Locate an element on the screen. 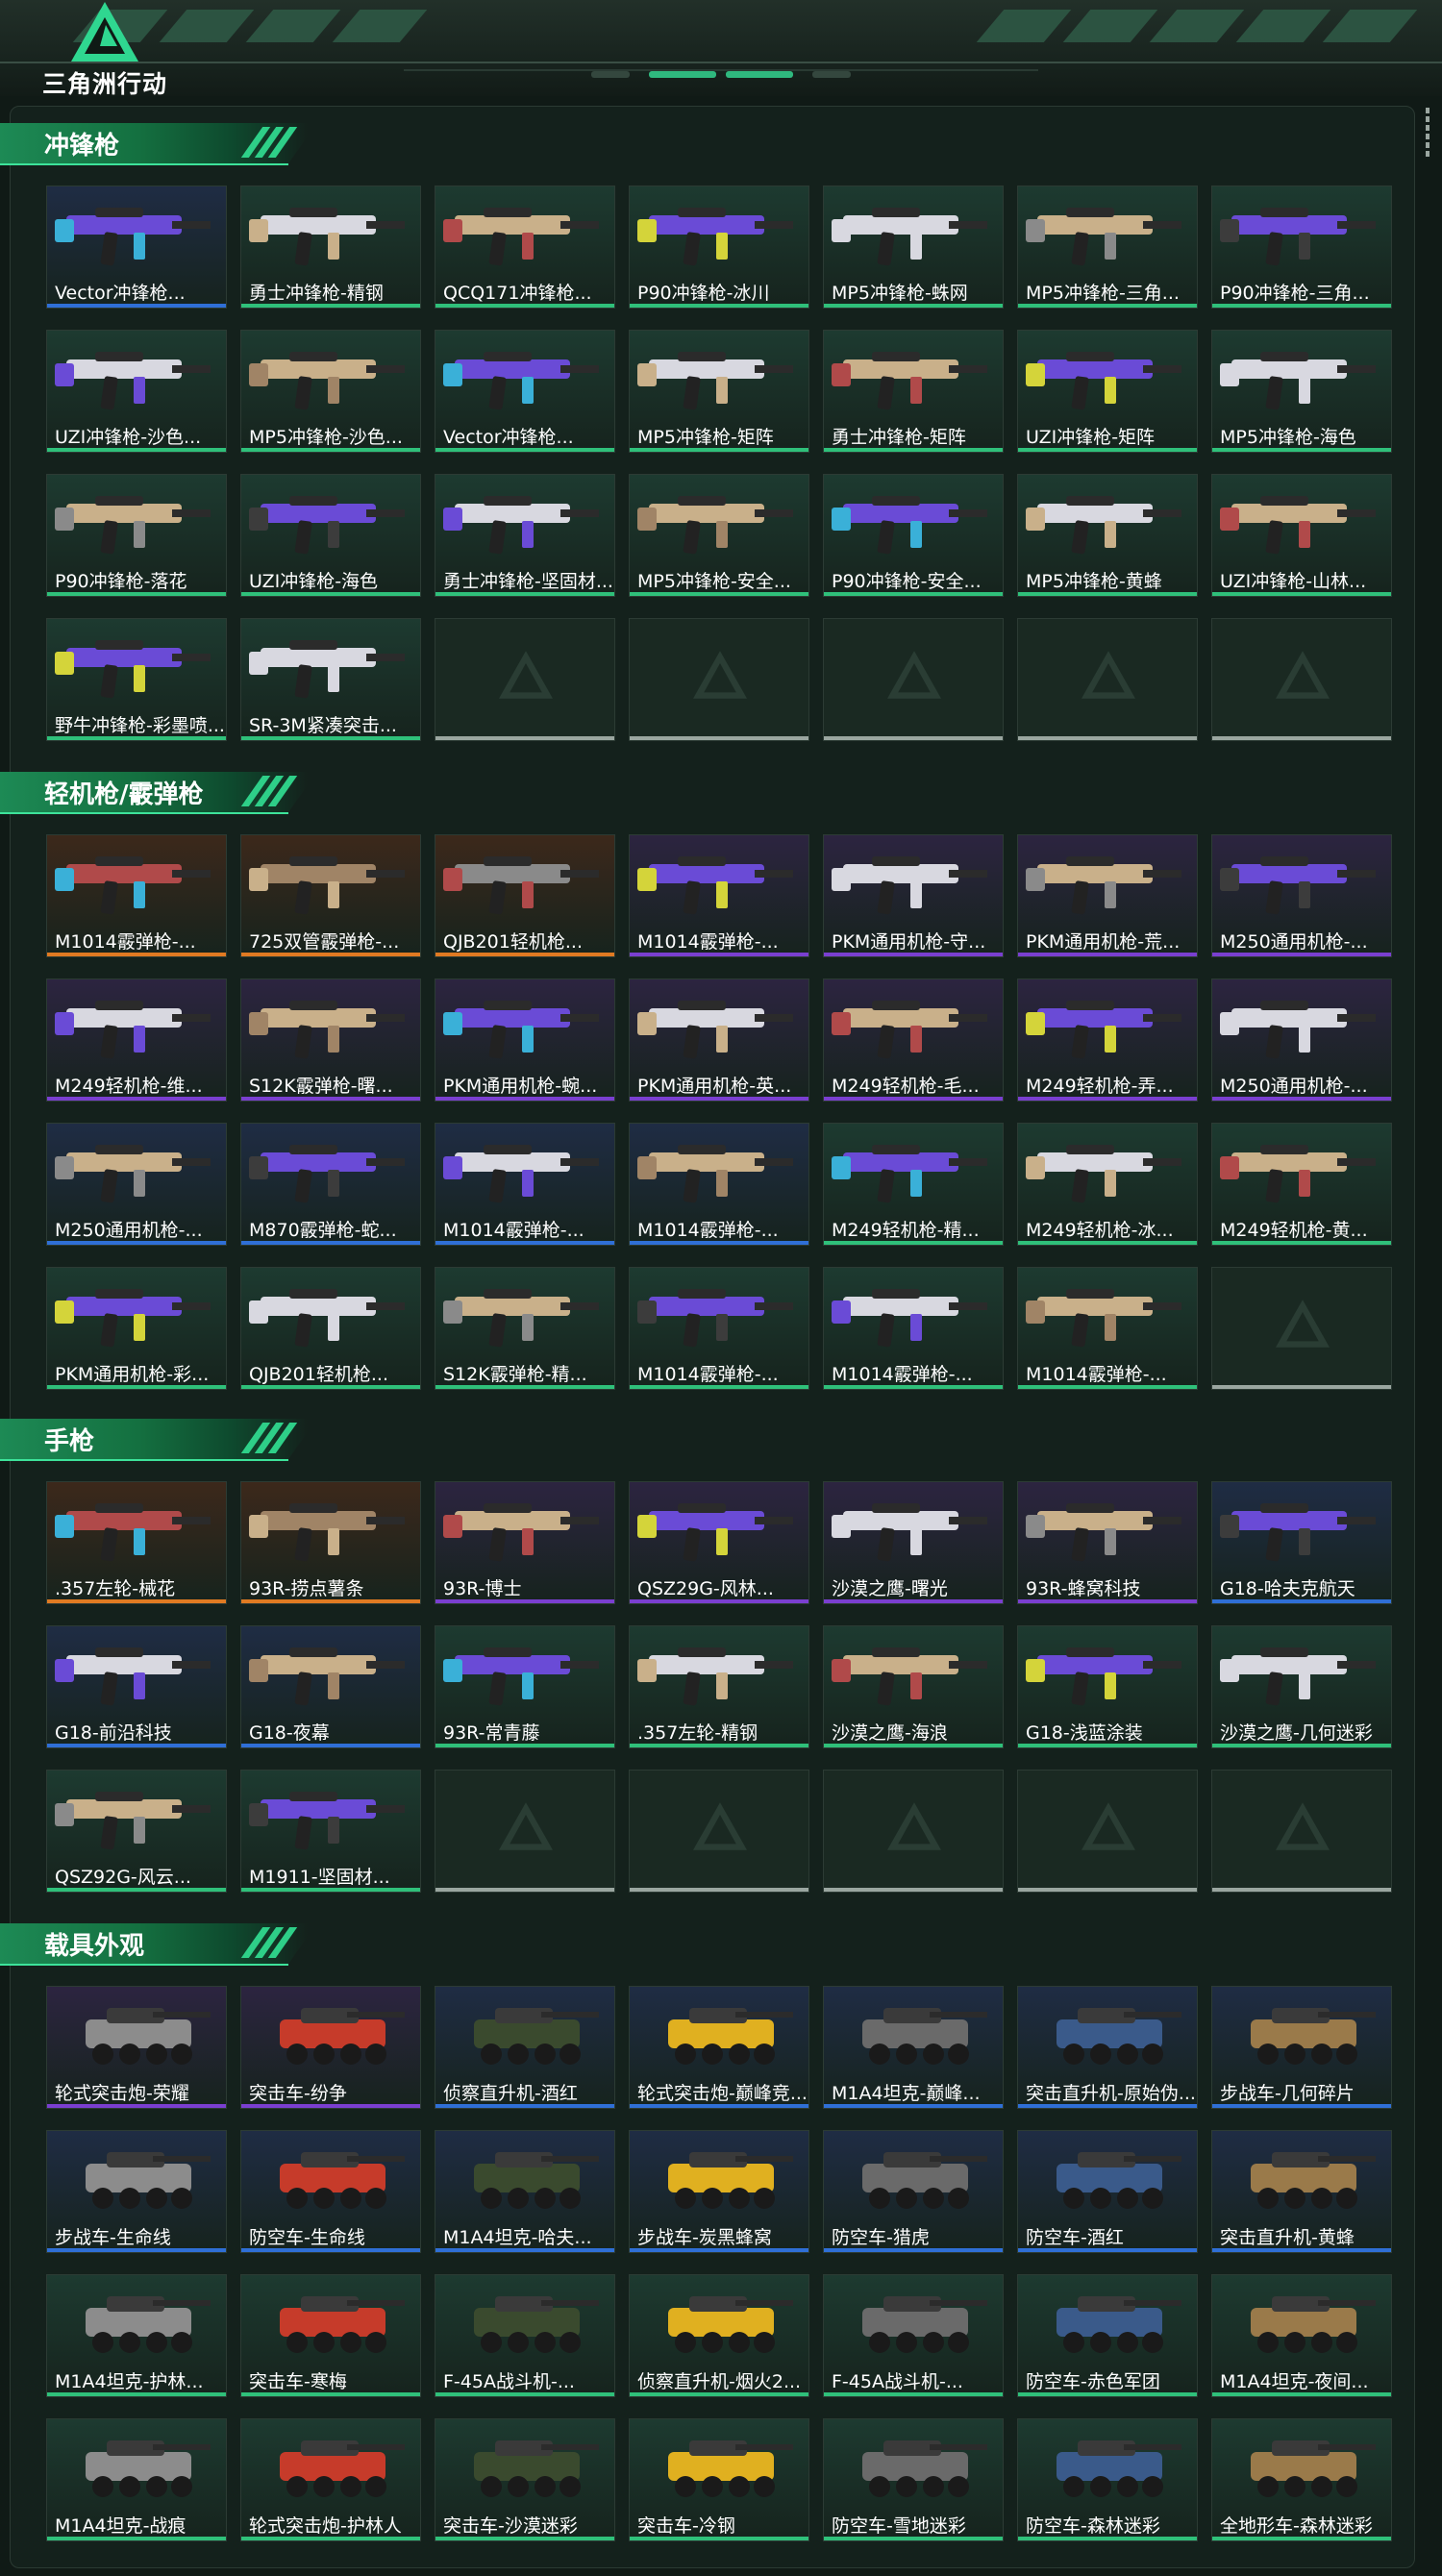  item-card: 防空车-森林迷彩 is located at coordinates (1107, 2480).